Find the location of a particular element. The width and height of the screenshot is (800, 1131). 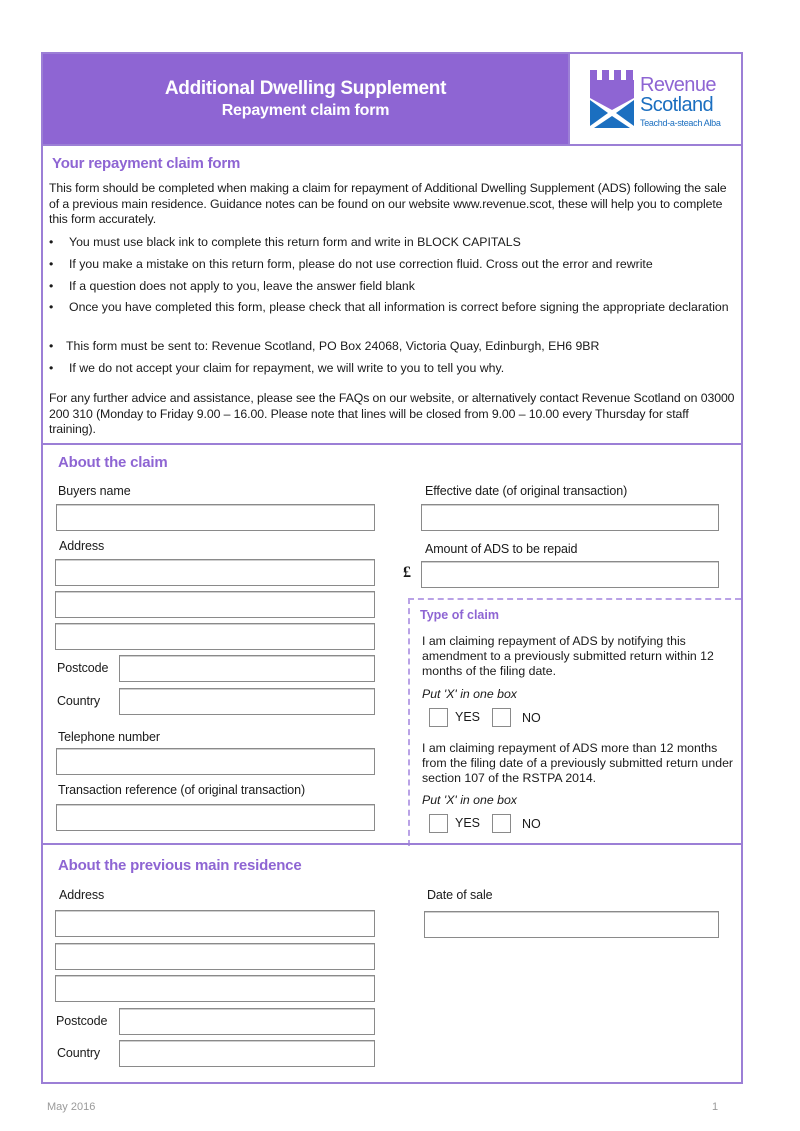

revenue-scotland-logo: Revenue Scotland Teachd-a-steach Alba is located at coordinates (654, 99).